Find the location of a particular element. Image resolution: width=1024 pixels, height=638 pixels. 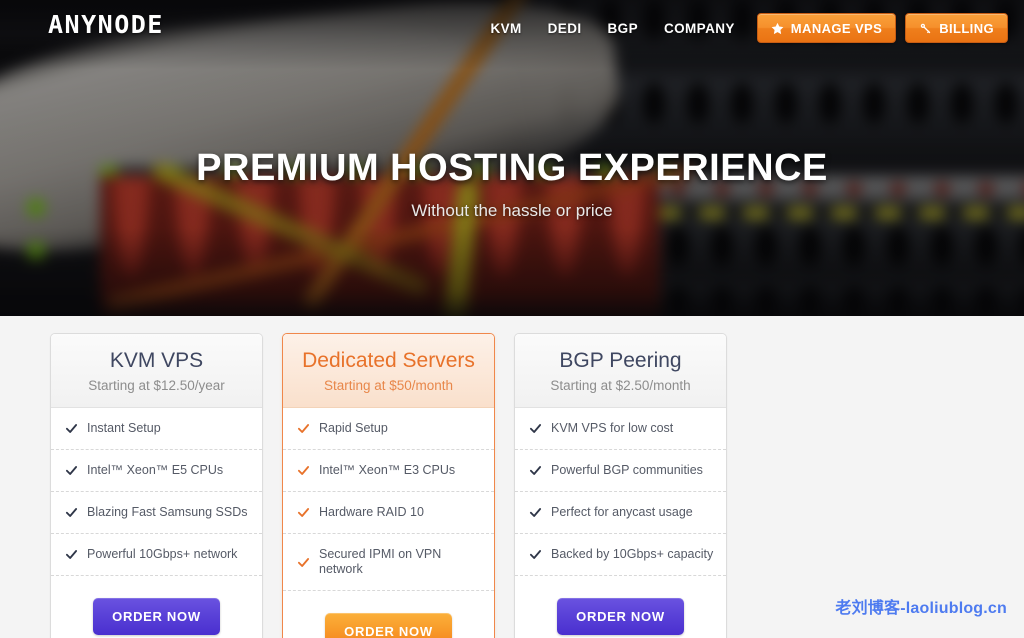

card-title: BGP Peering is located at coordinates (620, 360).